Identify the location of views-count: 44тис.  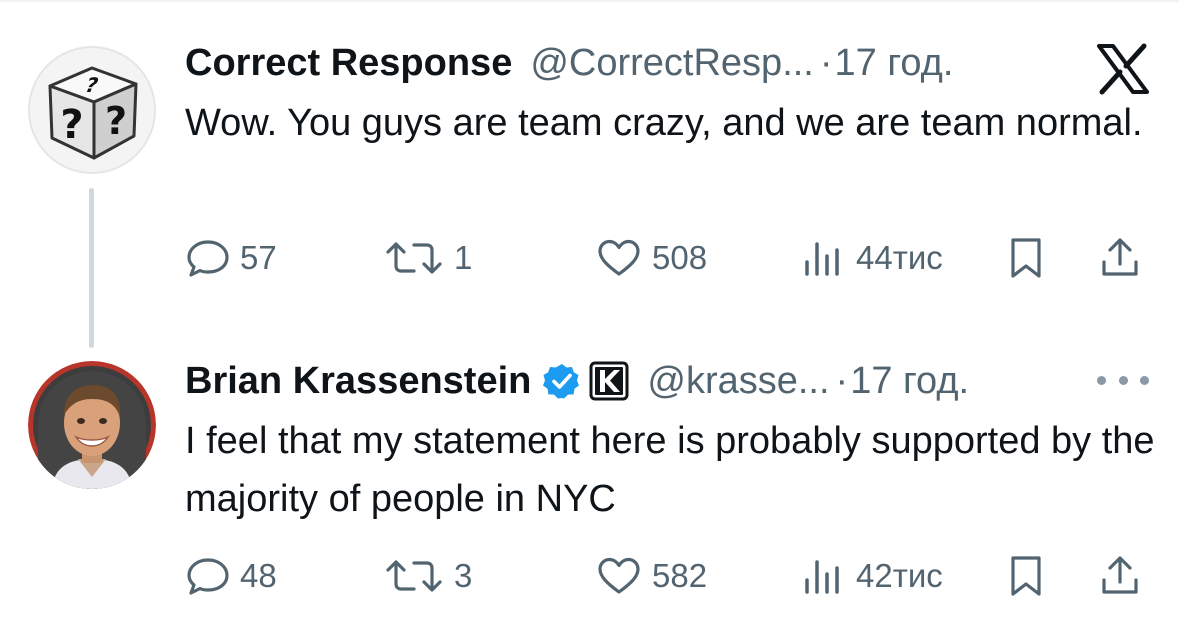
(899, 257).